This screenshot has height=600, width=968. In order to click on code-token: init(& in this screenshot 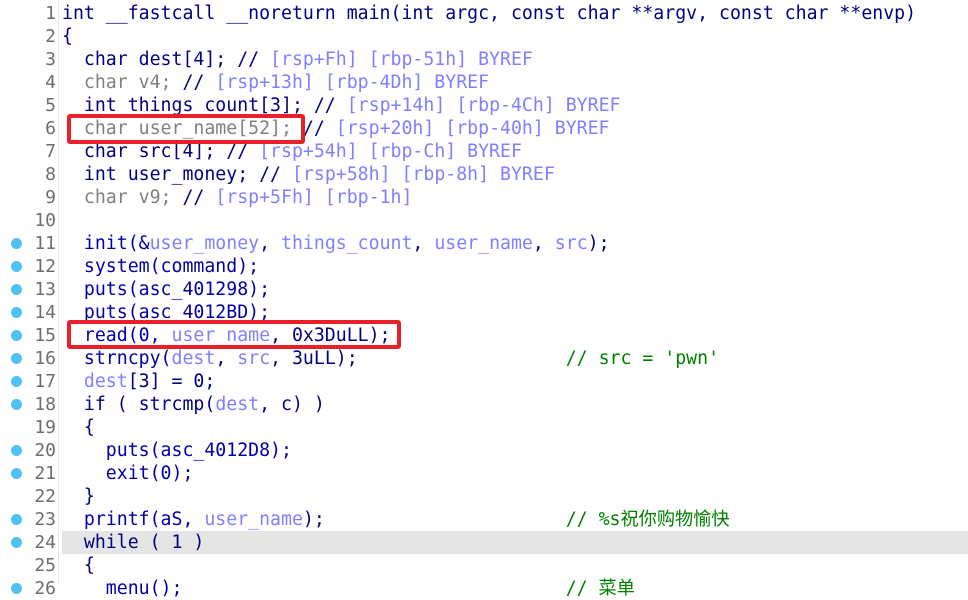, I will do `click(106, 243)`.